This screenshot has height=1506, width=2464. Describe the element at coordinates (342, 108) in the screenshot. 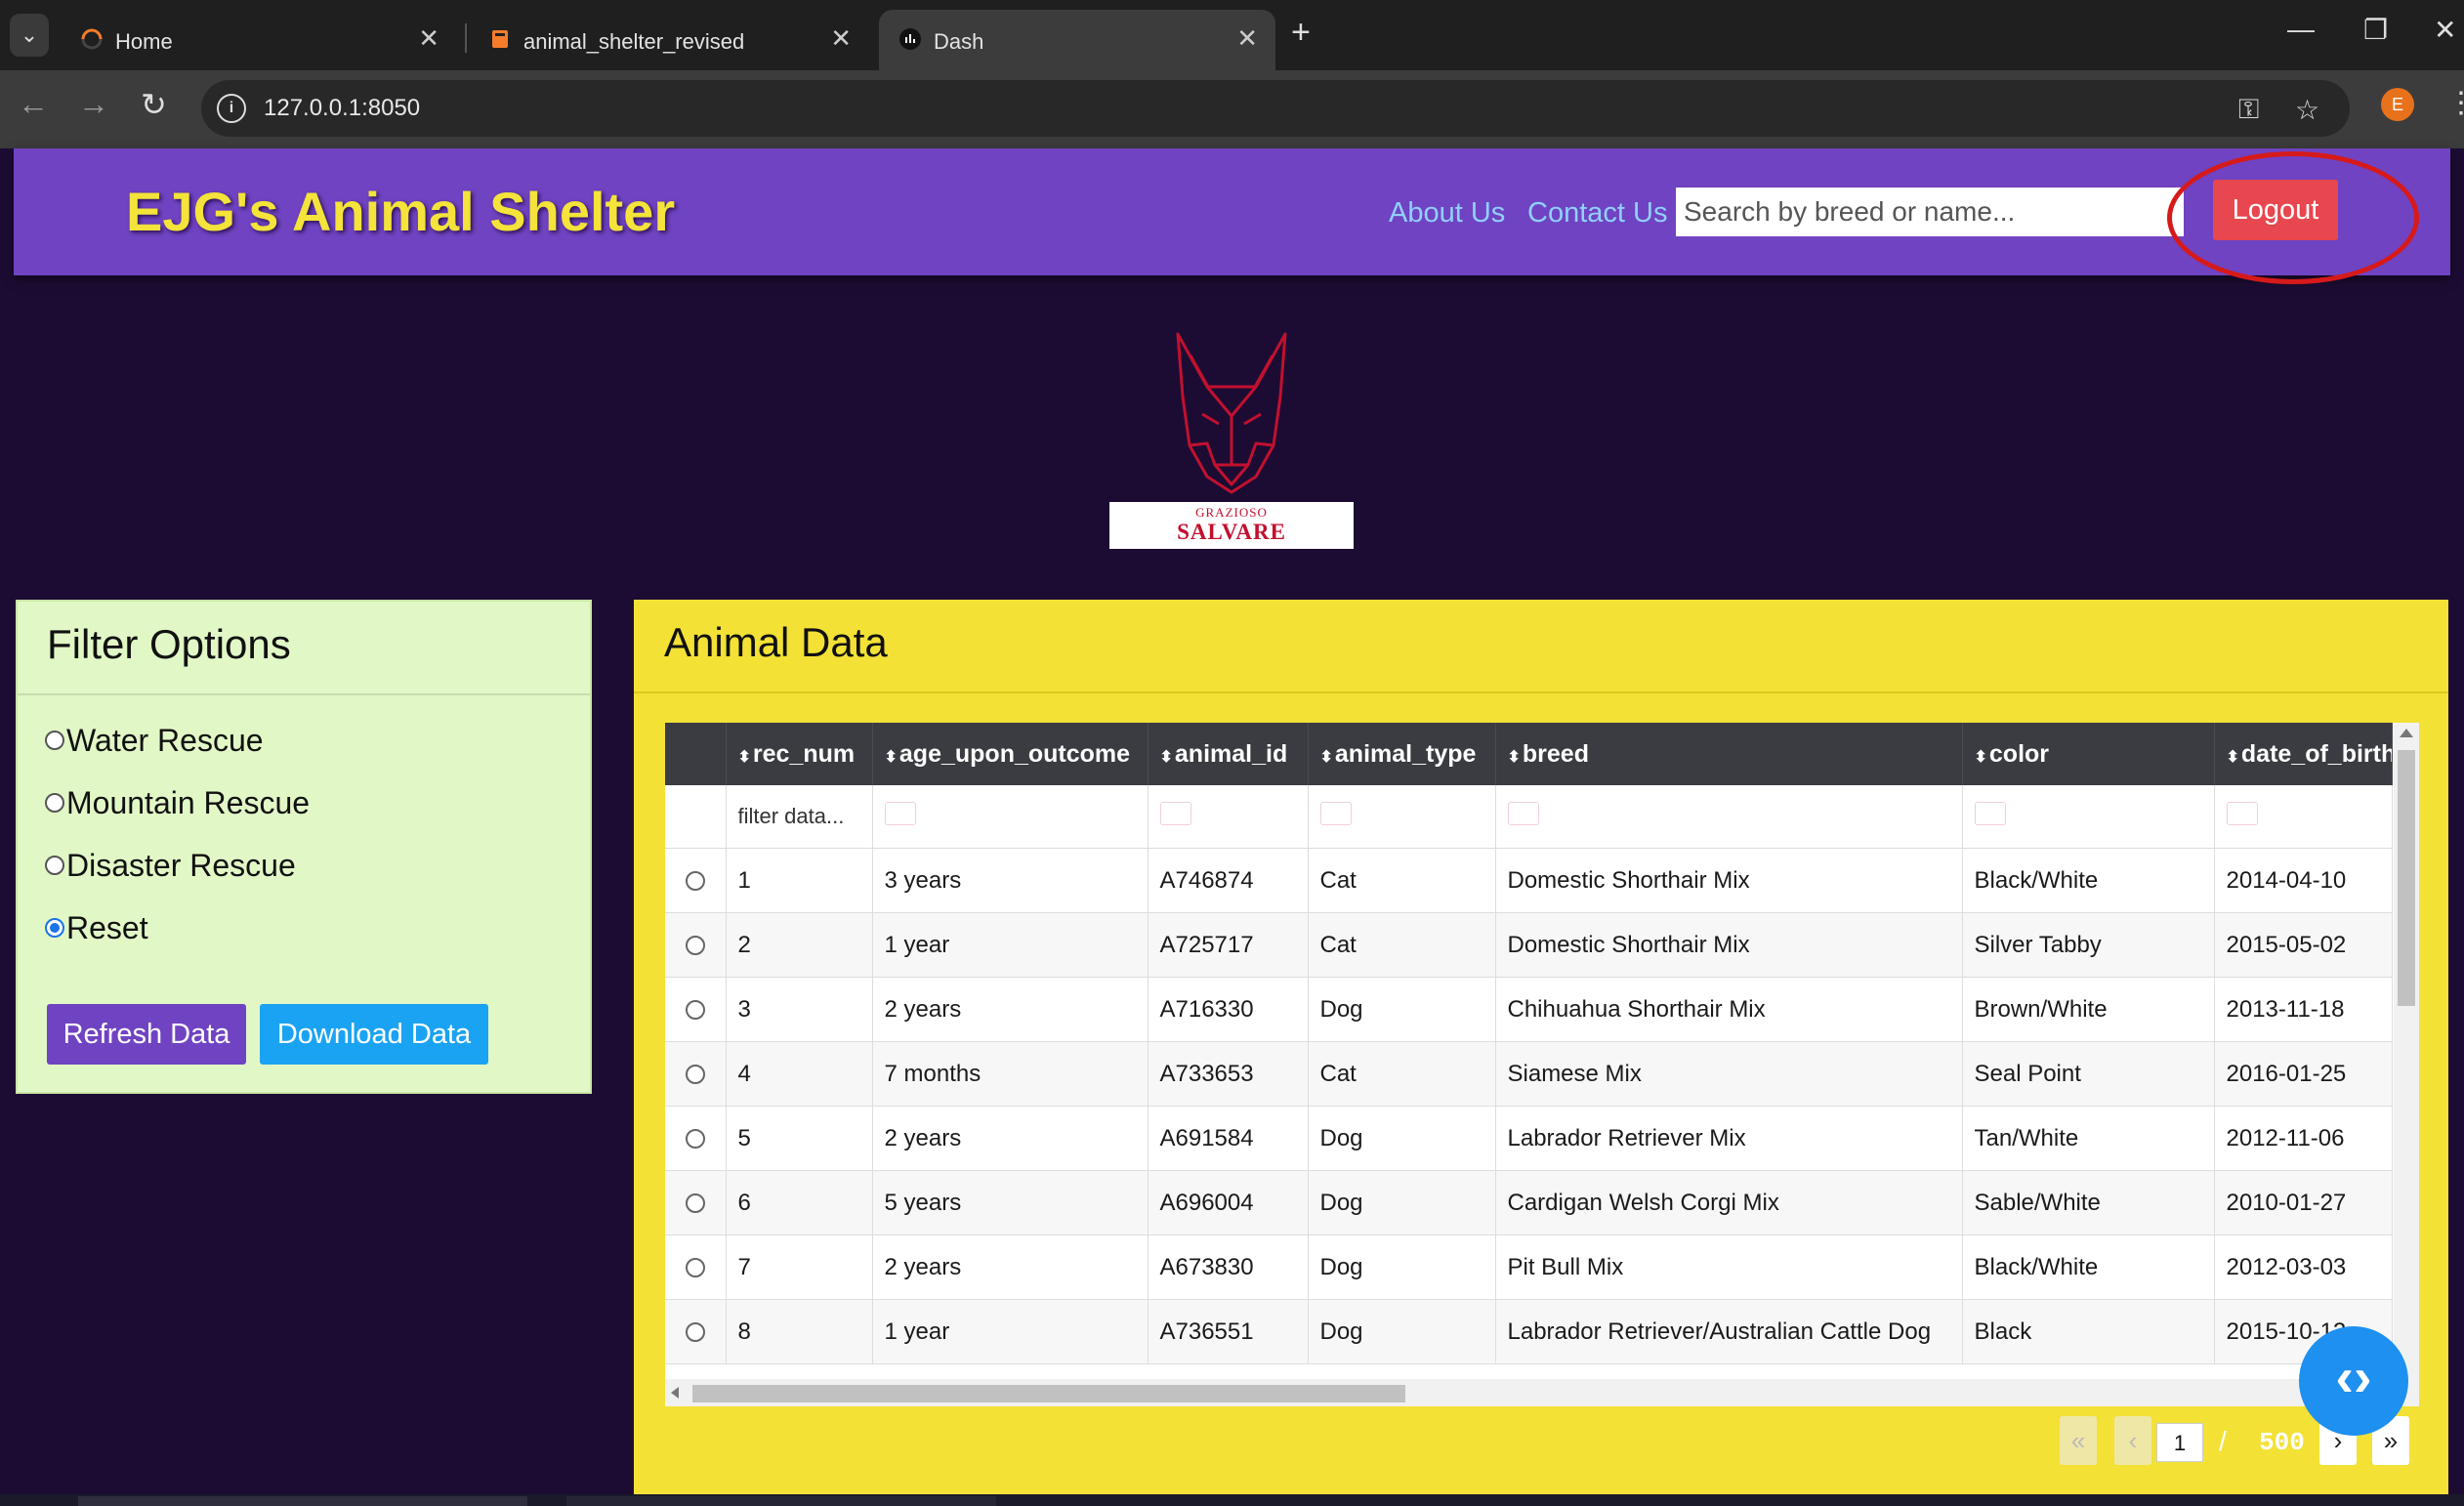

I see `url-text: 127.0.0.1:8050` at that location.